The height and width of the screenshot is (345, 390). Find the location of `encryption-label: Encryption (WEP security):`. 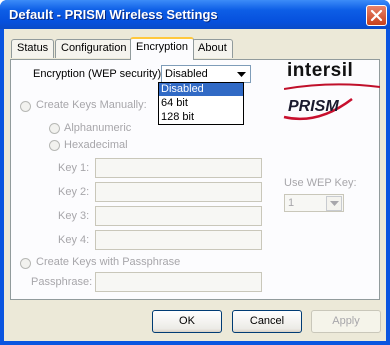

encryption-label: Encryption (WEP security): is located at coordinates (99, 74).